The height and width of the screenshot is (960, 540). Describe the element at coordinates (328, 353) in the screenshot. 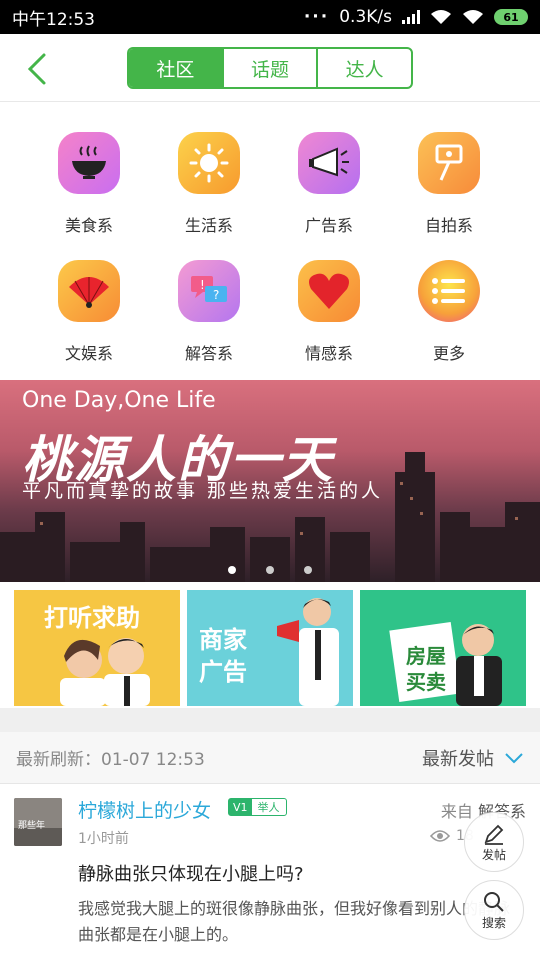

I see `category-label: 情感系` at that location.